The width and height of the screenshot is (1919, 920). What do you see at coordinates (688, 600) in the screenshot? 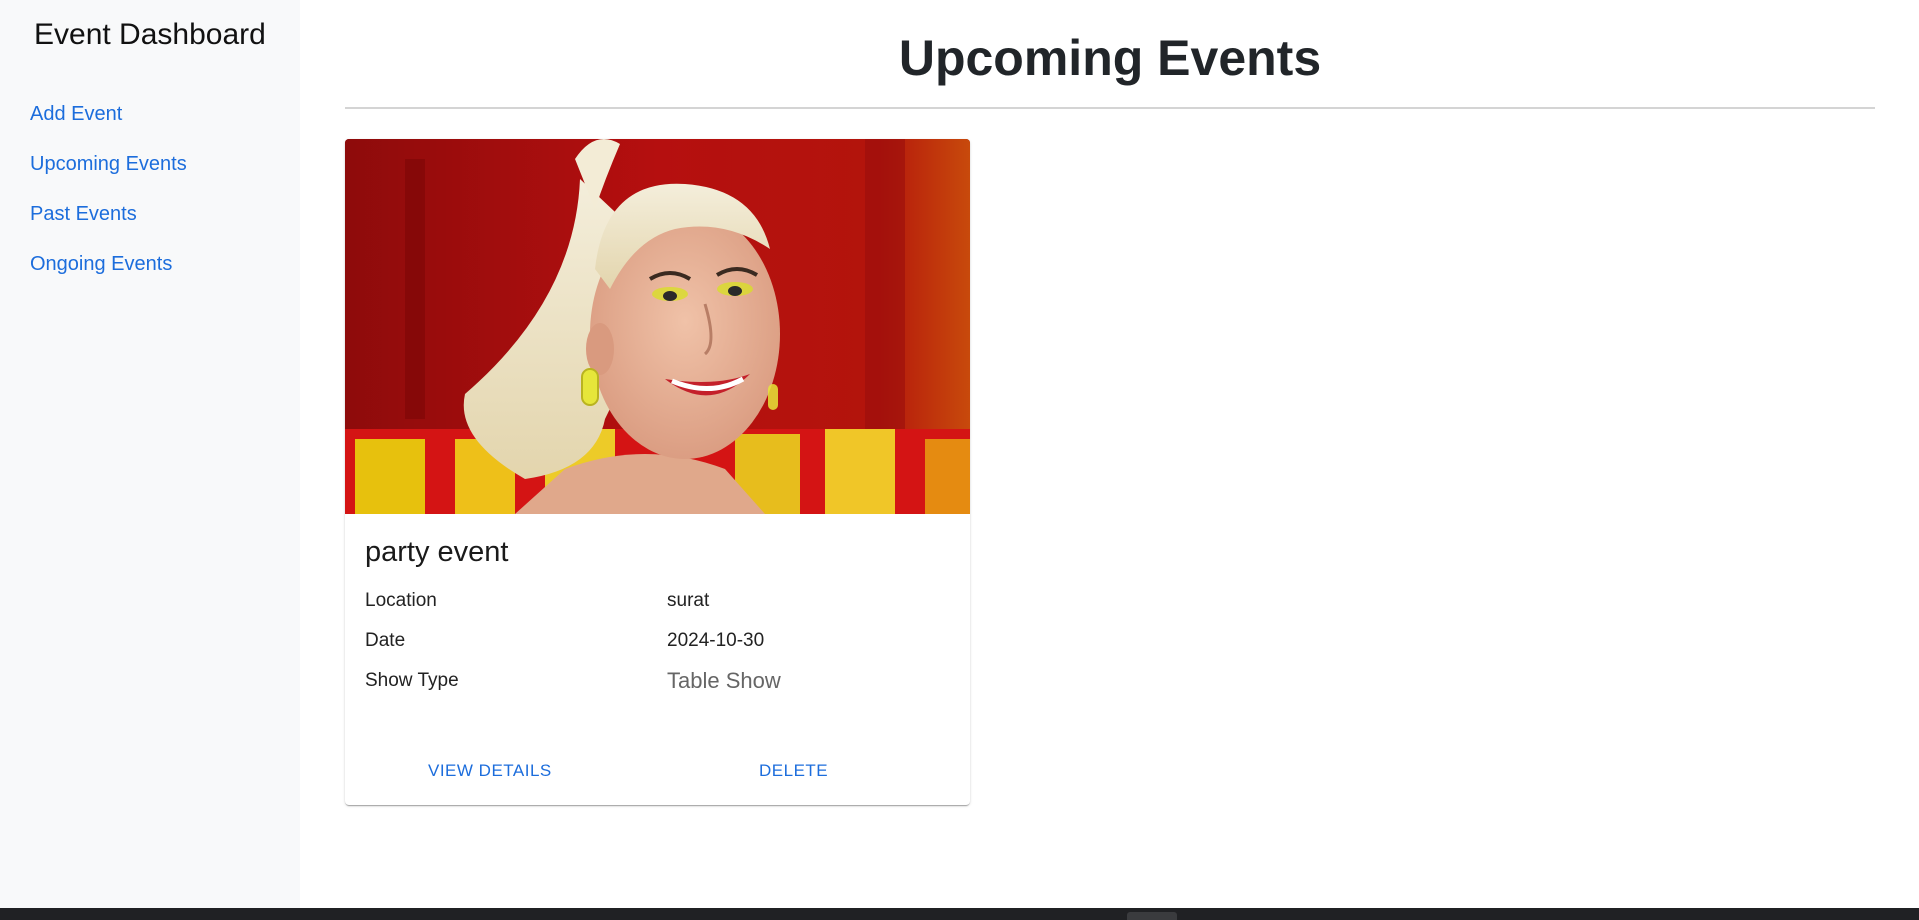
I see `location-value: surat` at bounding box center [688, 600].